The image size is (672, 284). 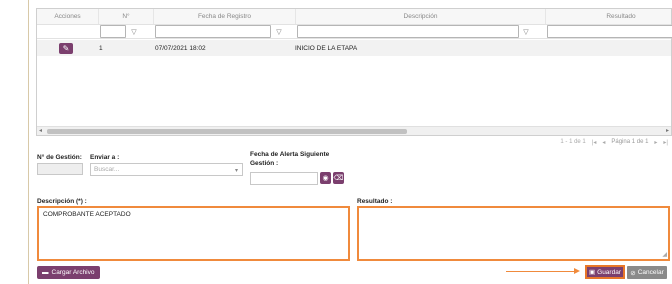 What do you see at coordinates (541, 271) in the screenshot?
I see `annotation-arrow` at bounding box center [541, 271].